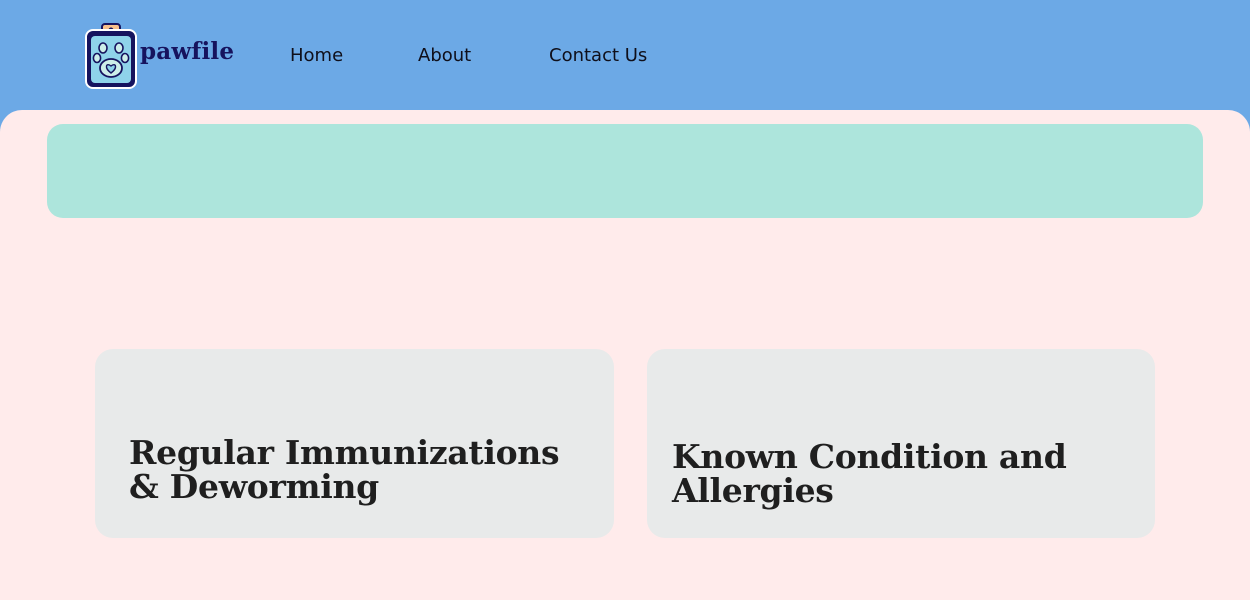 The width and height of the screenshot is (1250, 600). I want to click on hero-banner, so click(625, 171).